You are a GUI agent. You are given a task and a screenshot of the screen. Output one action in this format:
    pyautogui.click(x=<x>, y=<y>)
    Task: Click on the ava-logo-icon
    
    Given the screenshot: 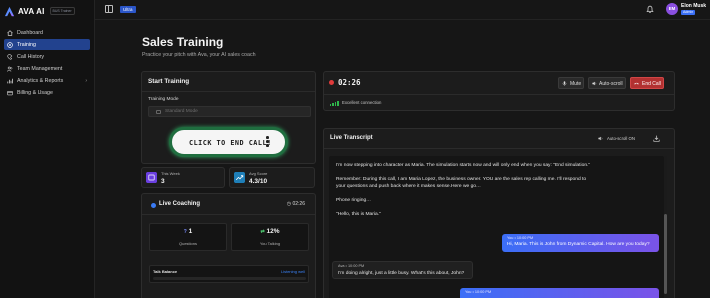 What is the action you would take?
    pyautogui.click(x=9, y=11)
    